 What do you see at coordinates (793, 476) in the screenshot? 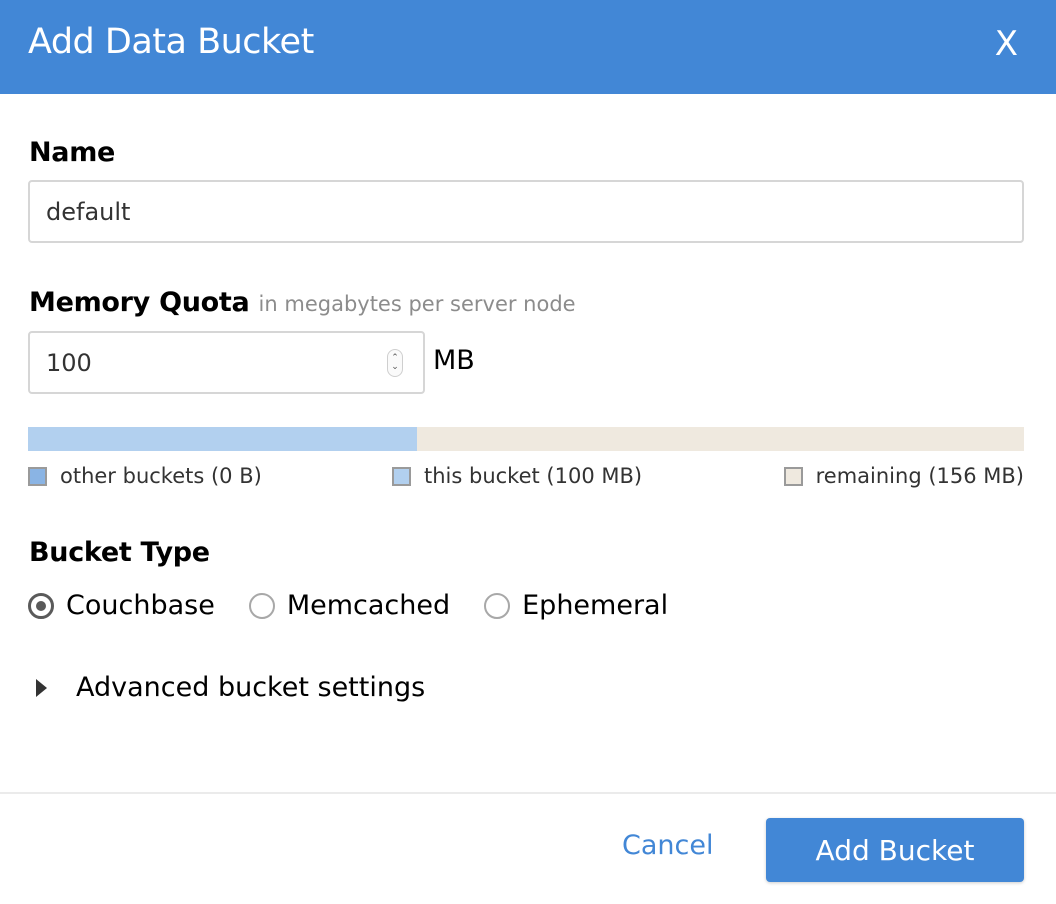
I see `legend-swatch-remaining` at bounding box center [793, 476].